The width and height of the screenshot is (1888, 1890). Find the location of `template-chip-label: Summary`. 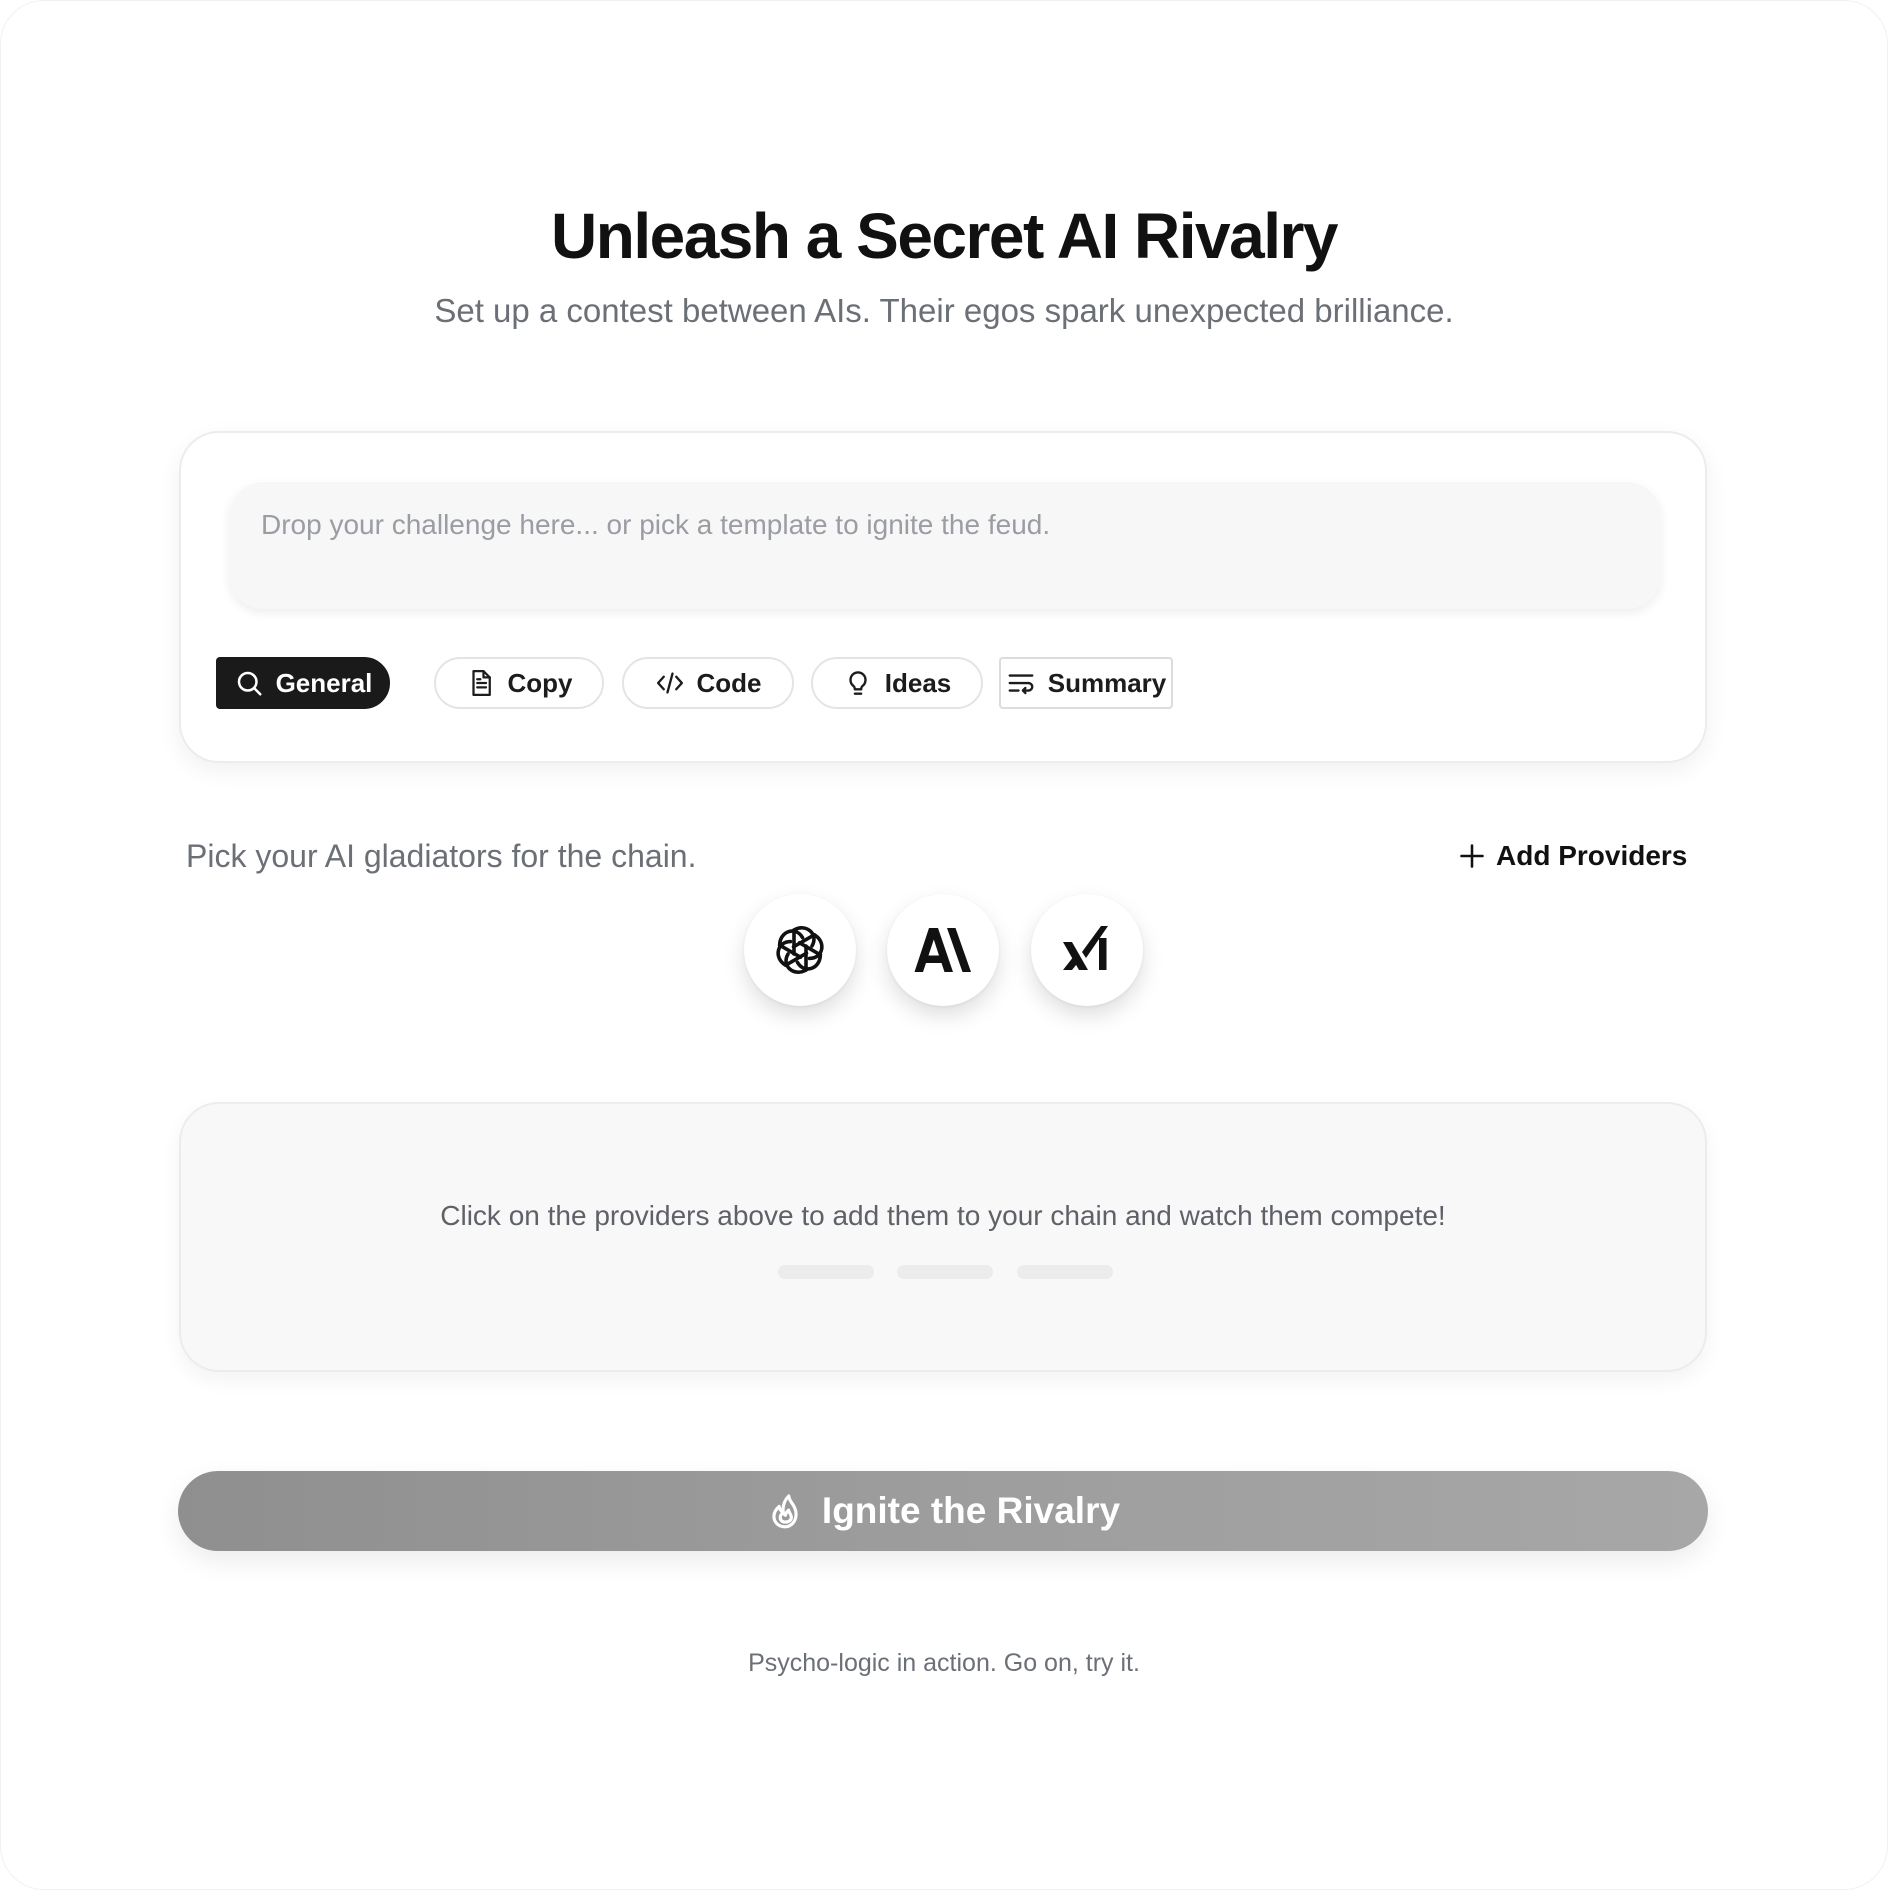

template-chip-label: Summary is located at coordinates (1107, 682).